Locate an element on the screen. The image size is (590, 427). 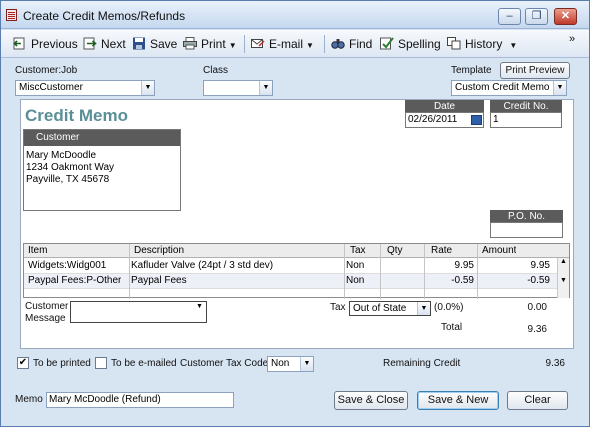
email-dropdown-arrow: ▼ is located at coordinates (310, 45).